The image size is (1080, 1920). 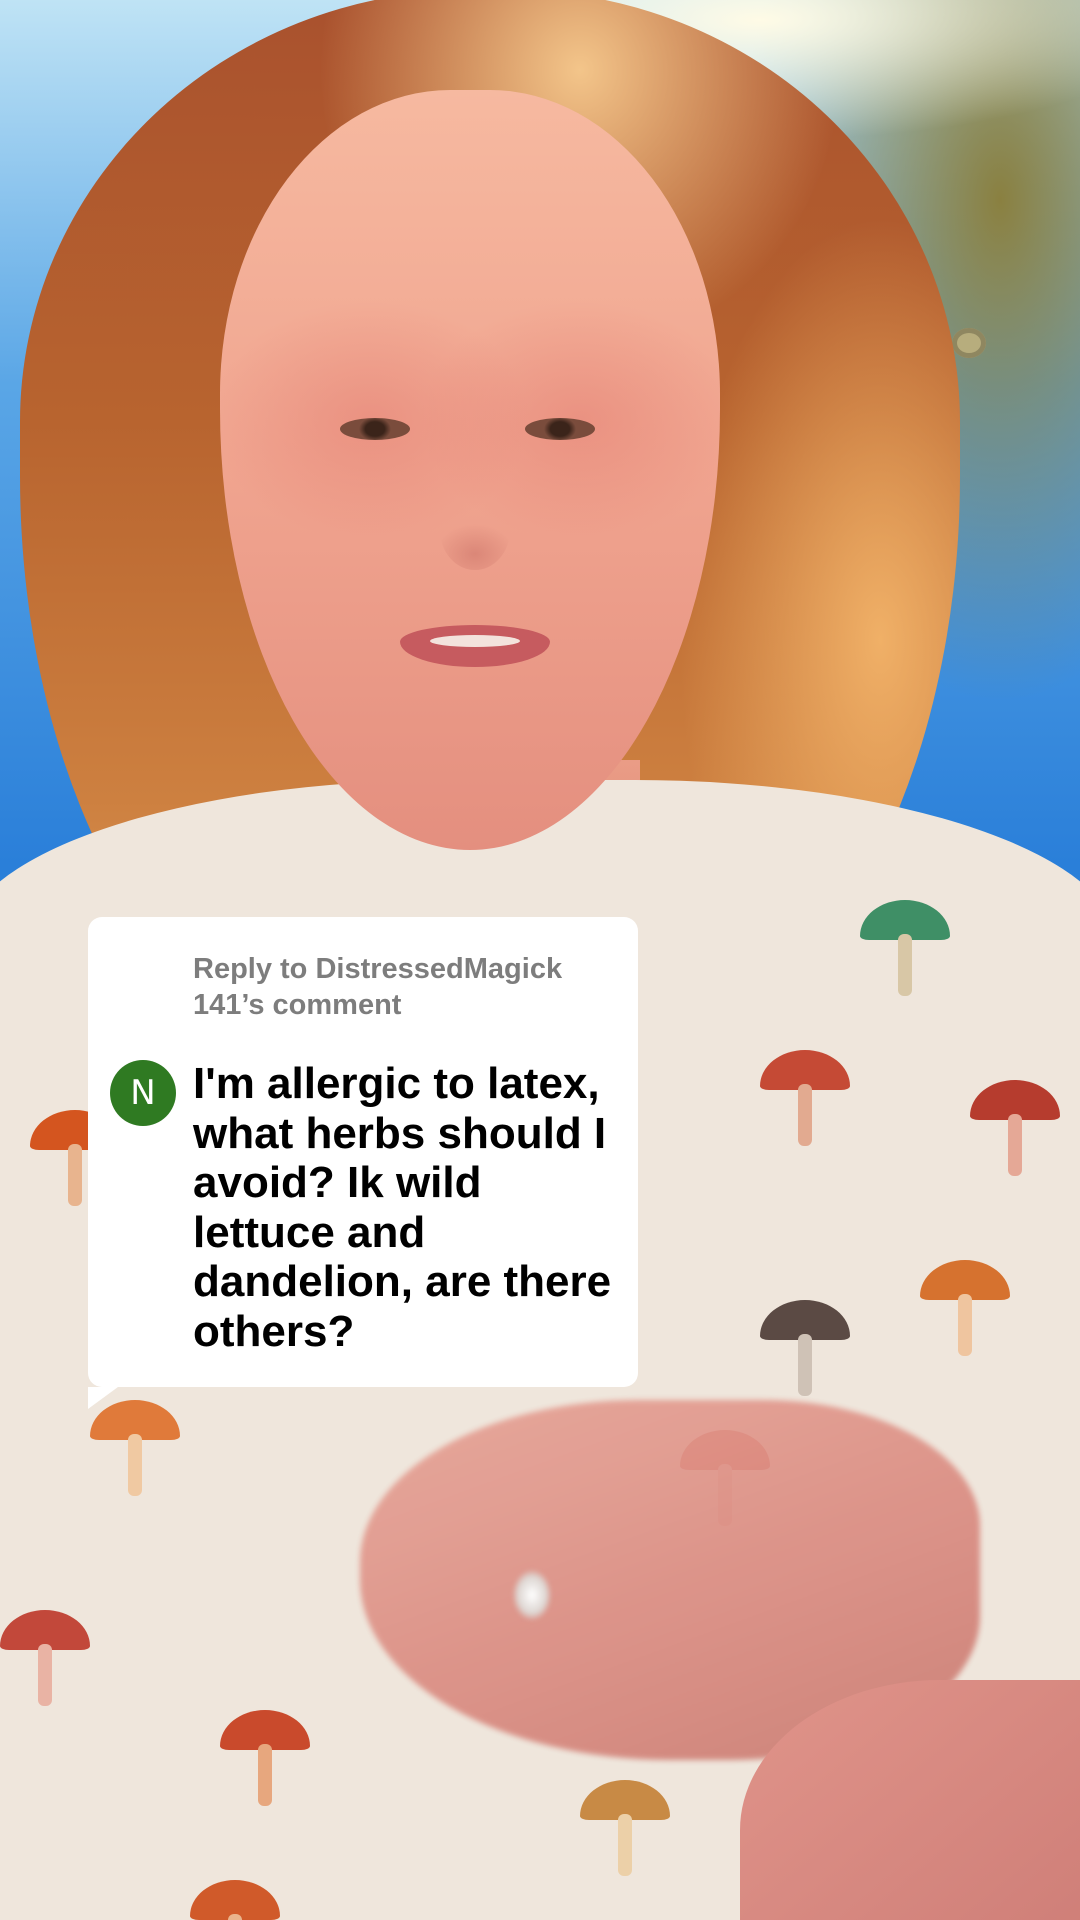 I want to click on right-eye, so click(x=560, y=429).